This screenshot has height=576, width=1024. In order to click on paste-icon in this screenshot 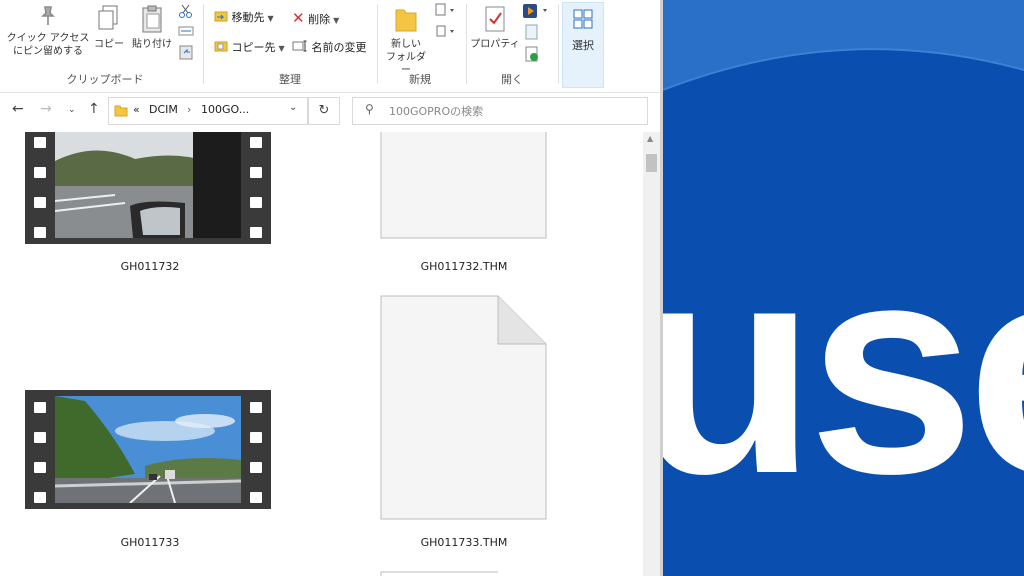, I will do `click(152, 19)`.